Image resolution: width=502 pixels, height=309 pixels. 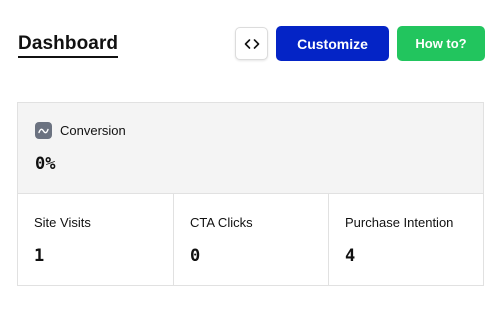 I want to click on stat-site-visits: Site Visits 1, so click(x=96, y=239).